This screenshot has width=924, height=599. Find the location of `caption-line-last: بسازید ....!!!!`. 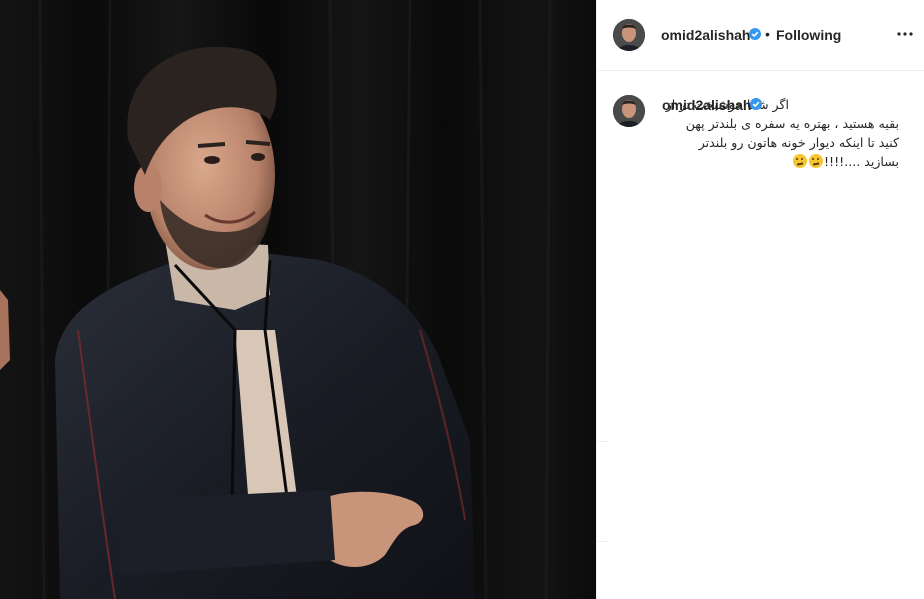

caption-line-last: بسازید ....!!!! is located at coordinates (778, 161).